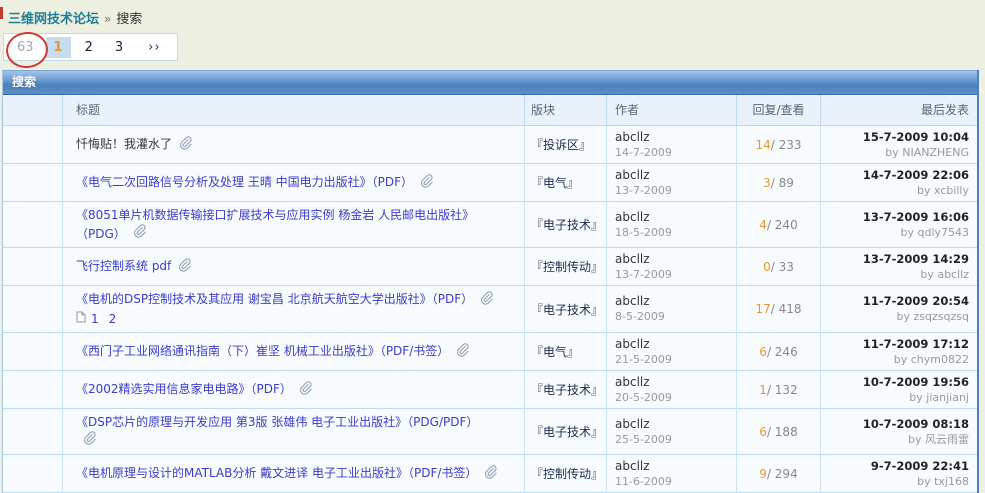 The width and height of the screenshot is (985, 493). I want to click on pagination-next-button: ››, so click(154, 47).